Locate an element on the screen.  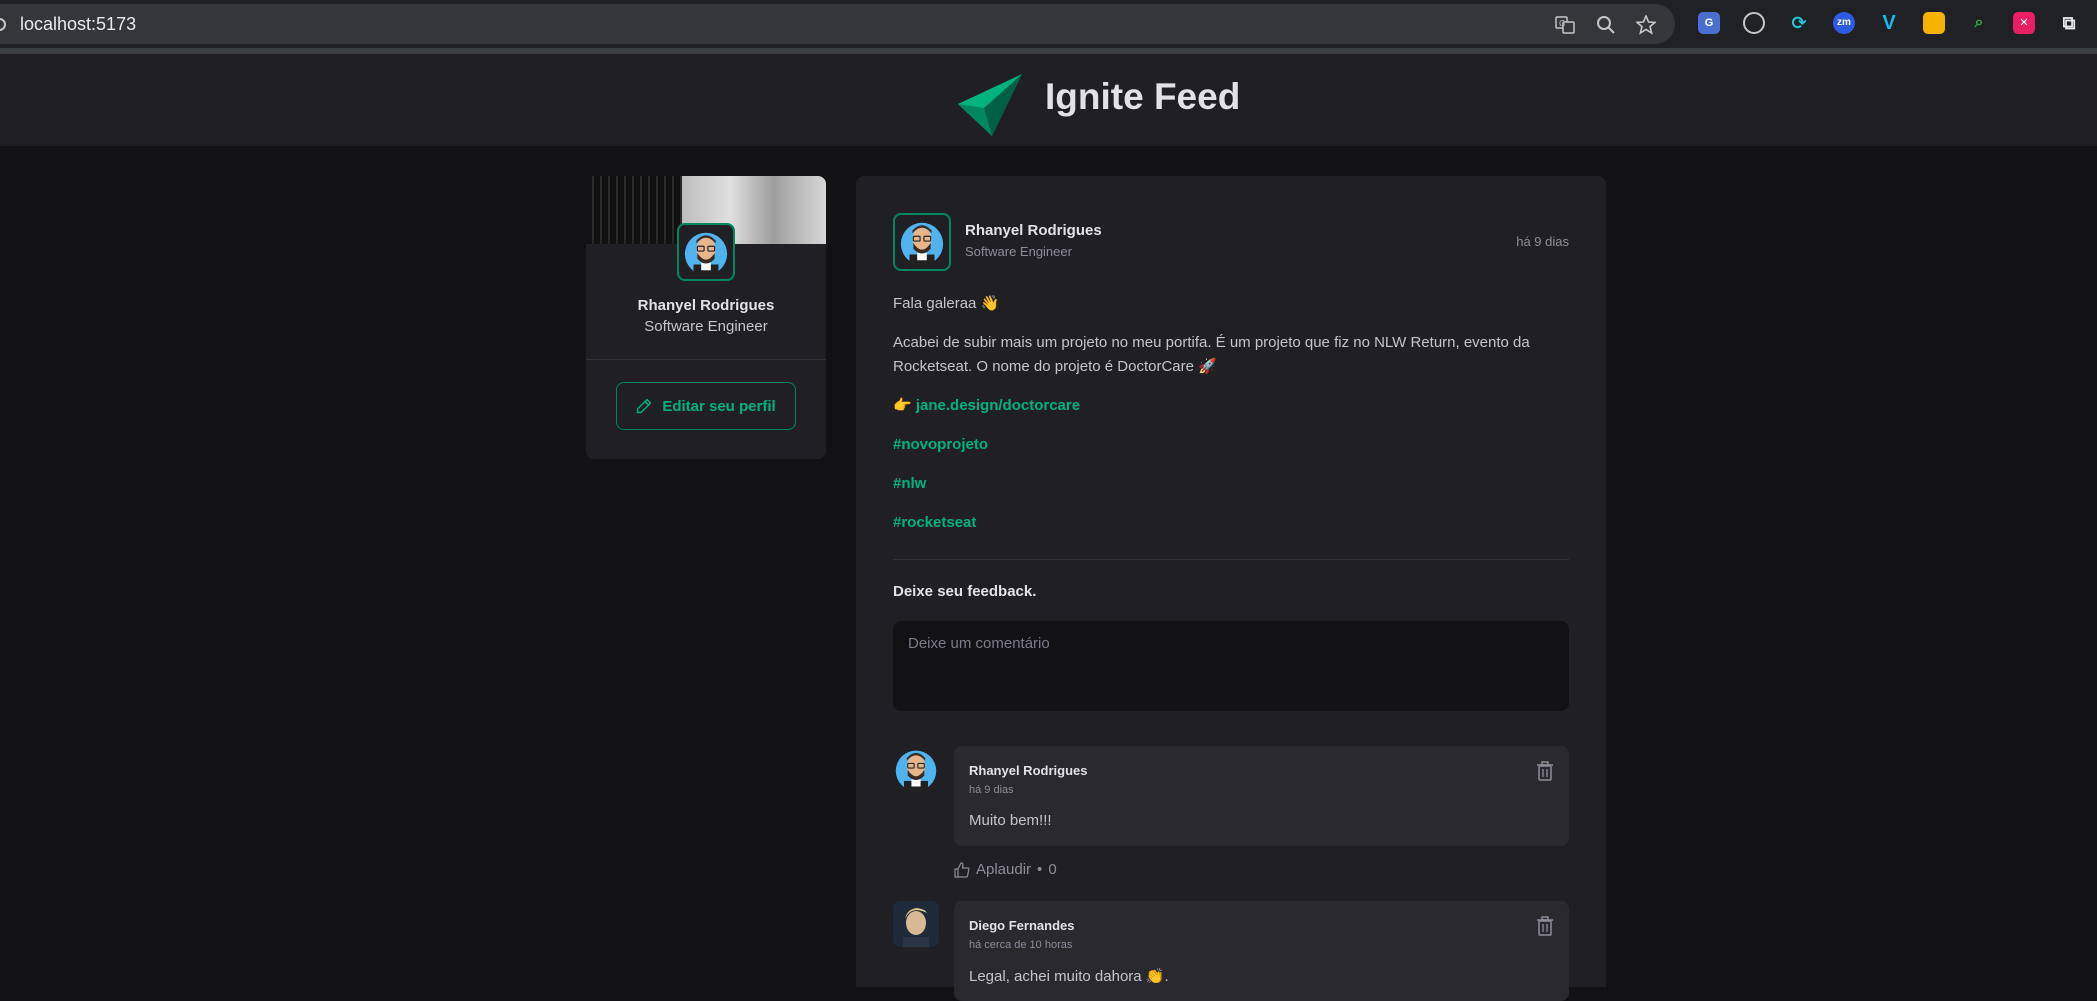
app-title: Ignite Feed is located at coordinates (1143, 96).